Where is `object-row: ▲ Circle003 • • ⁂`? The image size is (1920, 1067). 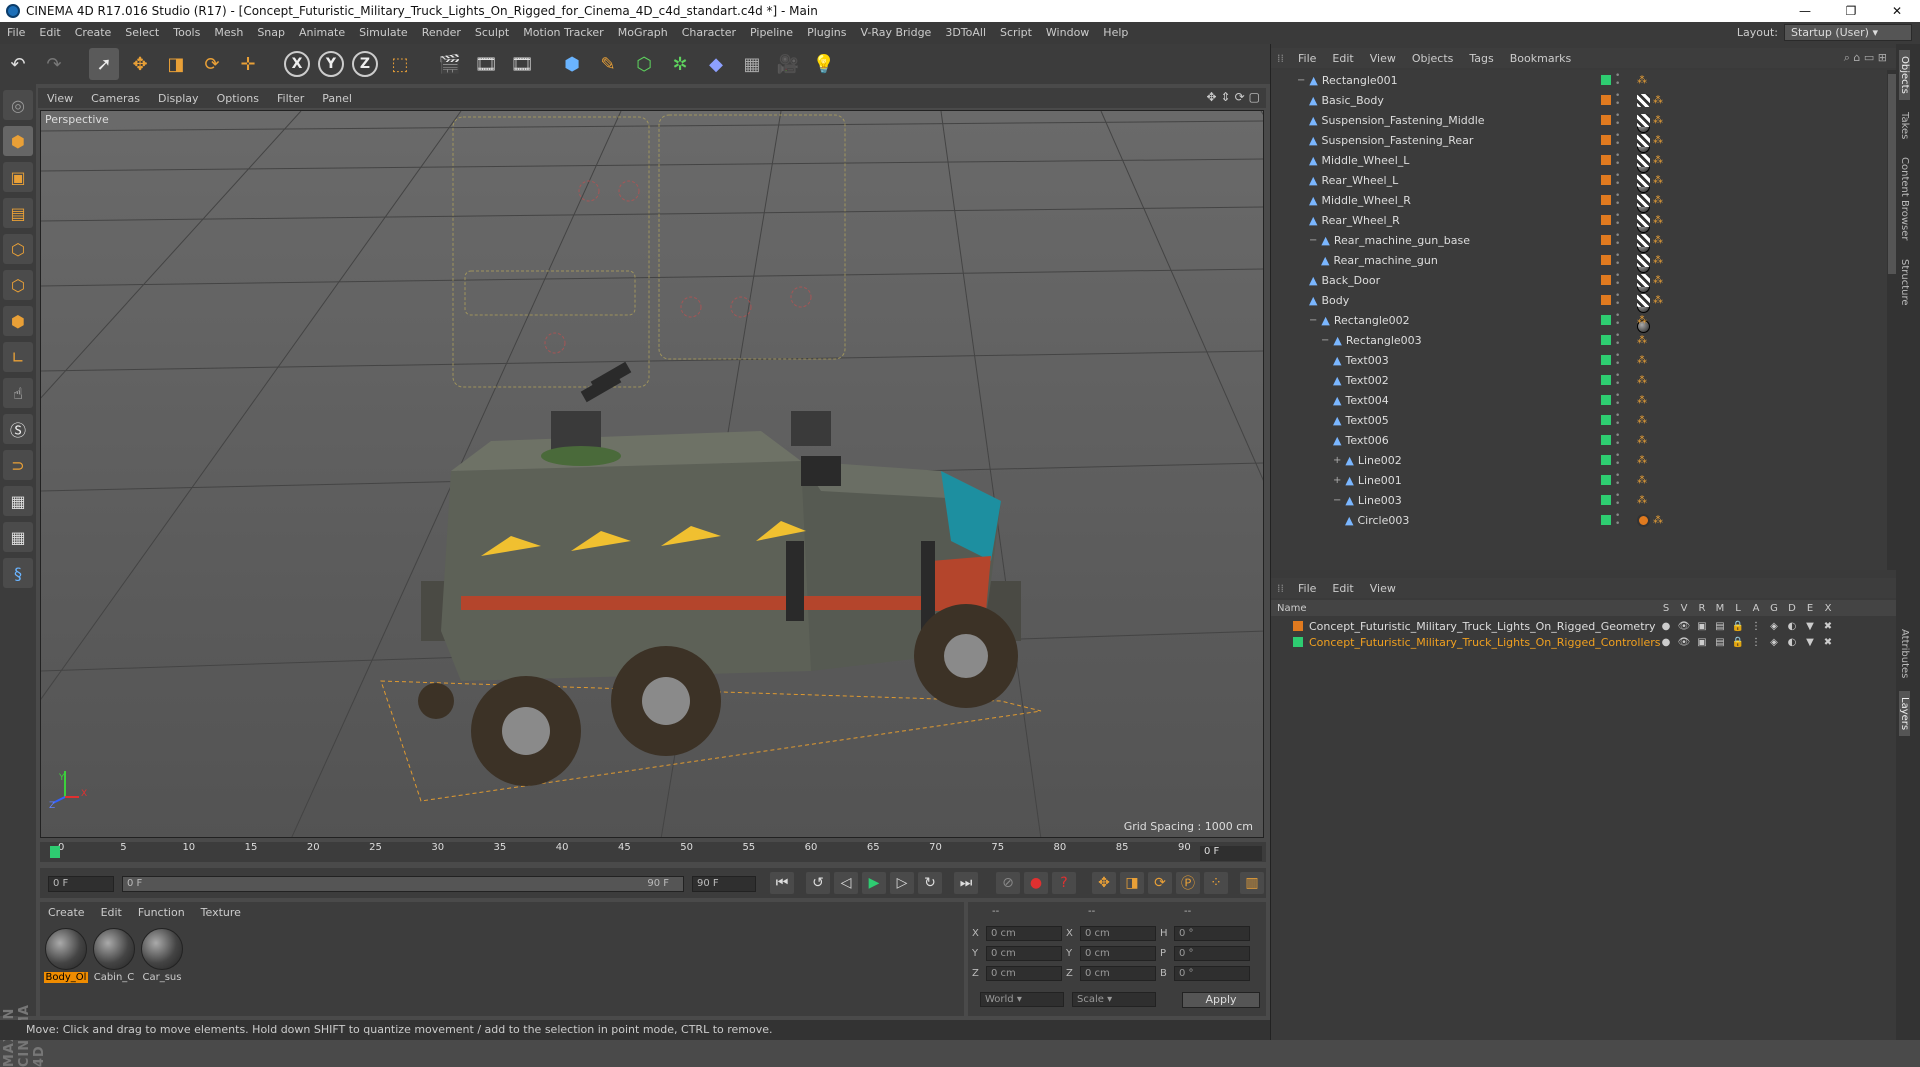
object-row: ▲ Circle003 • • ⁂ is located at coordinates (1579, 520).